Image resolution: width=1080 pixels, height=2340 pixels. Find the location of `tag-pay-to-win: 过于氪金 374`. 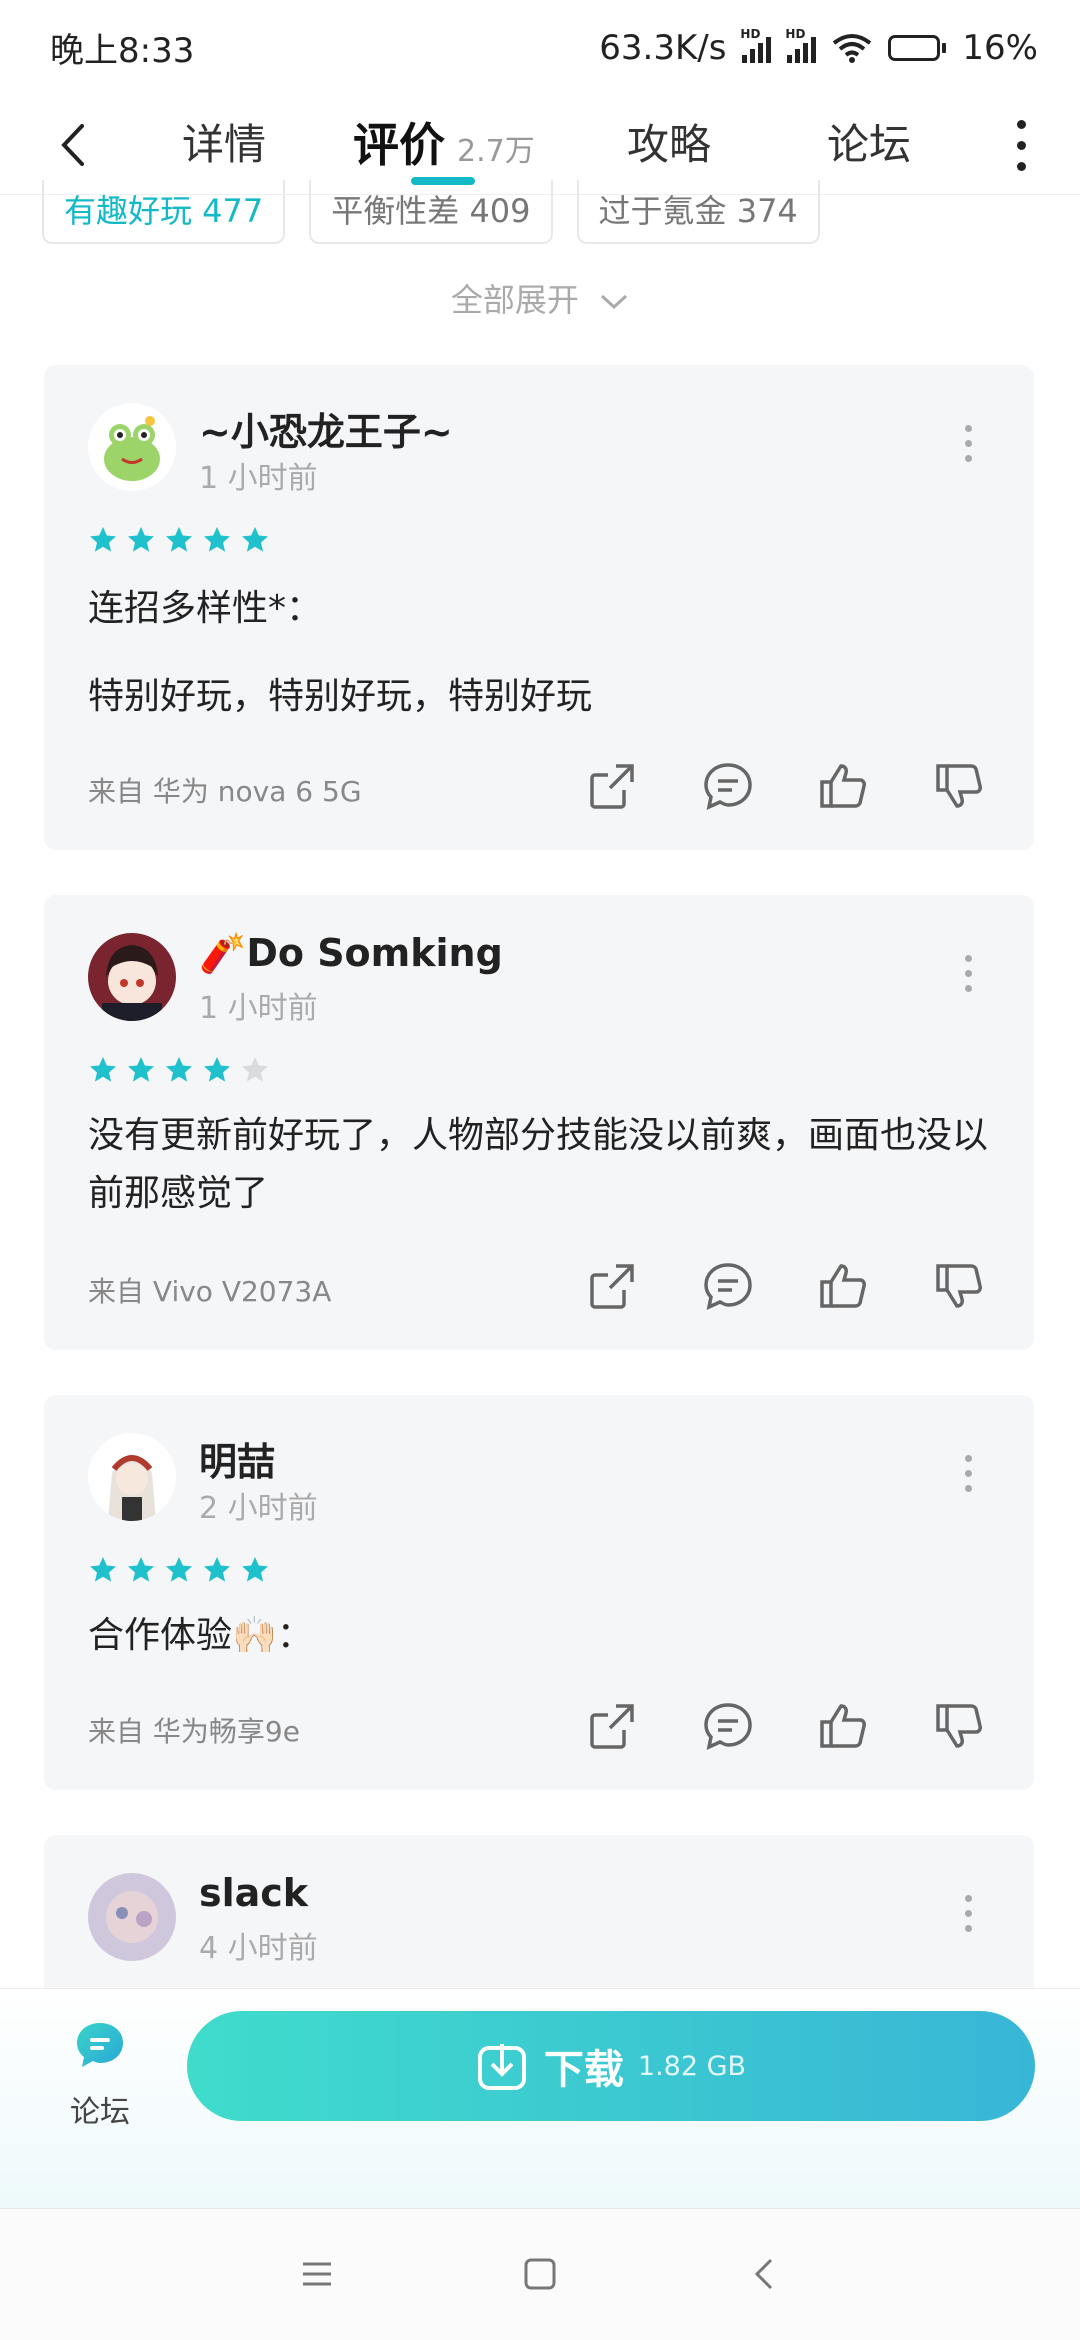

tag-pay-to-win: 过于氪金 374 is located at coordinates (698, 212).